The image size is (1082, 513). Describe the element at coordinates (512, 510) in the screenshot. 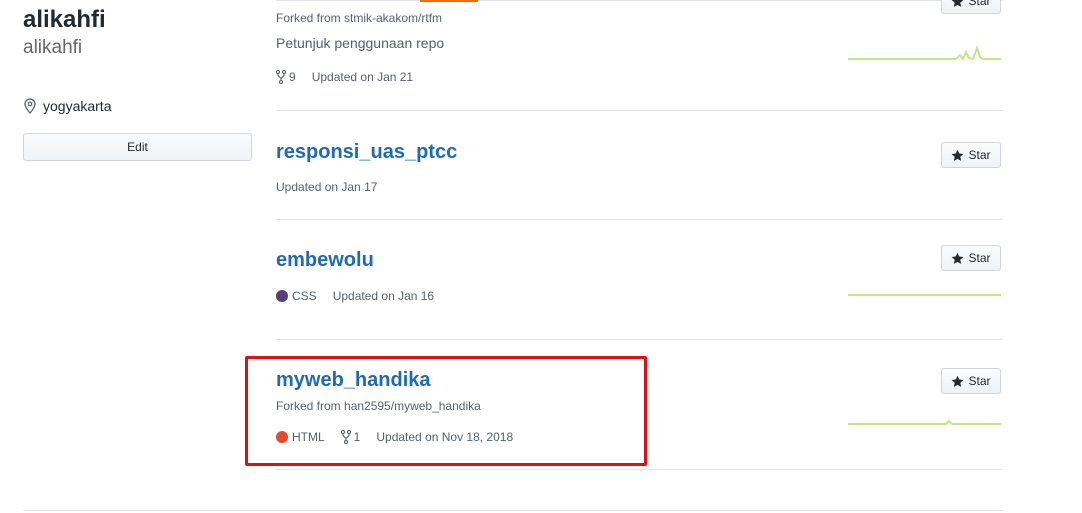

I see `bottom-border` at that location.